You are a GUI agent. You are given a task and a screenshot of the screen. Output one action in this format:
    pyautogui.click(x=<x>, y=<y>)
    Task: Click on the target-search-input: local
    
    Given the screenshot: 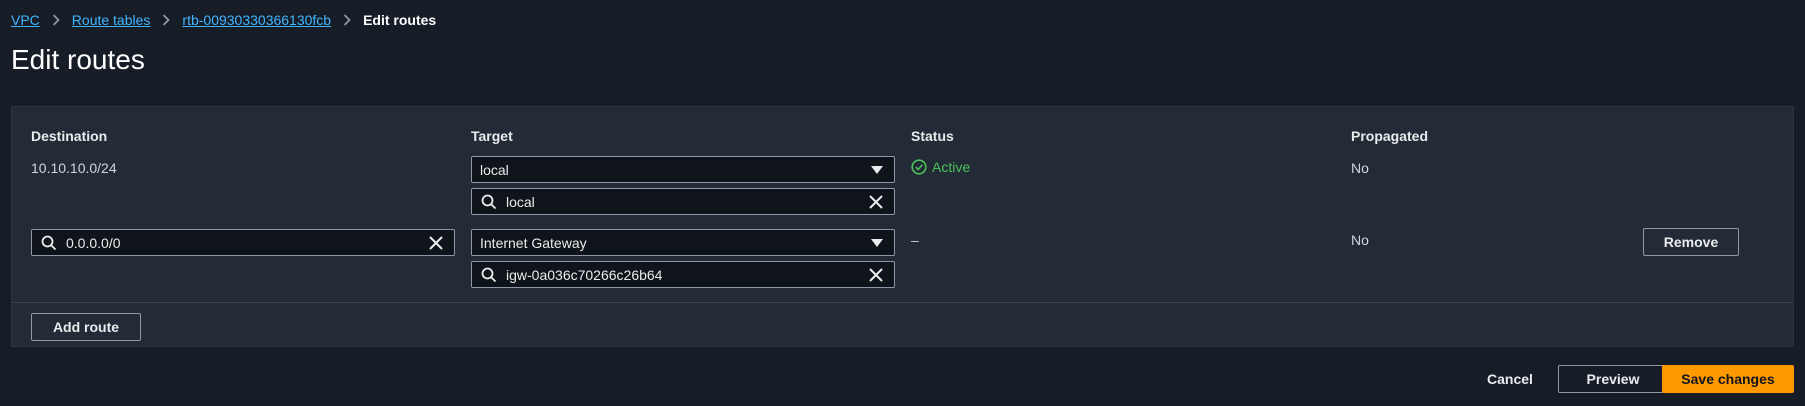 What is the action you would take?
    pyautogui.click(x=683, y=201)
    